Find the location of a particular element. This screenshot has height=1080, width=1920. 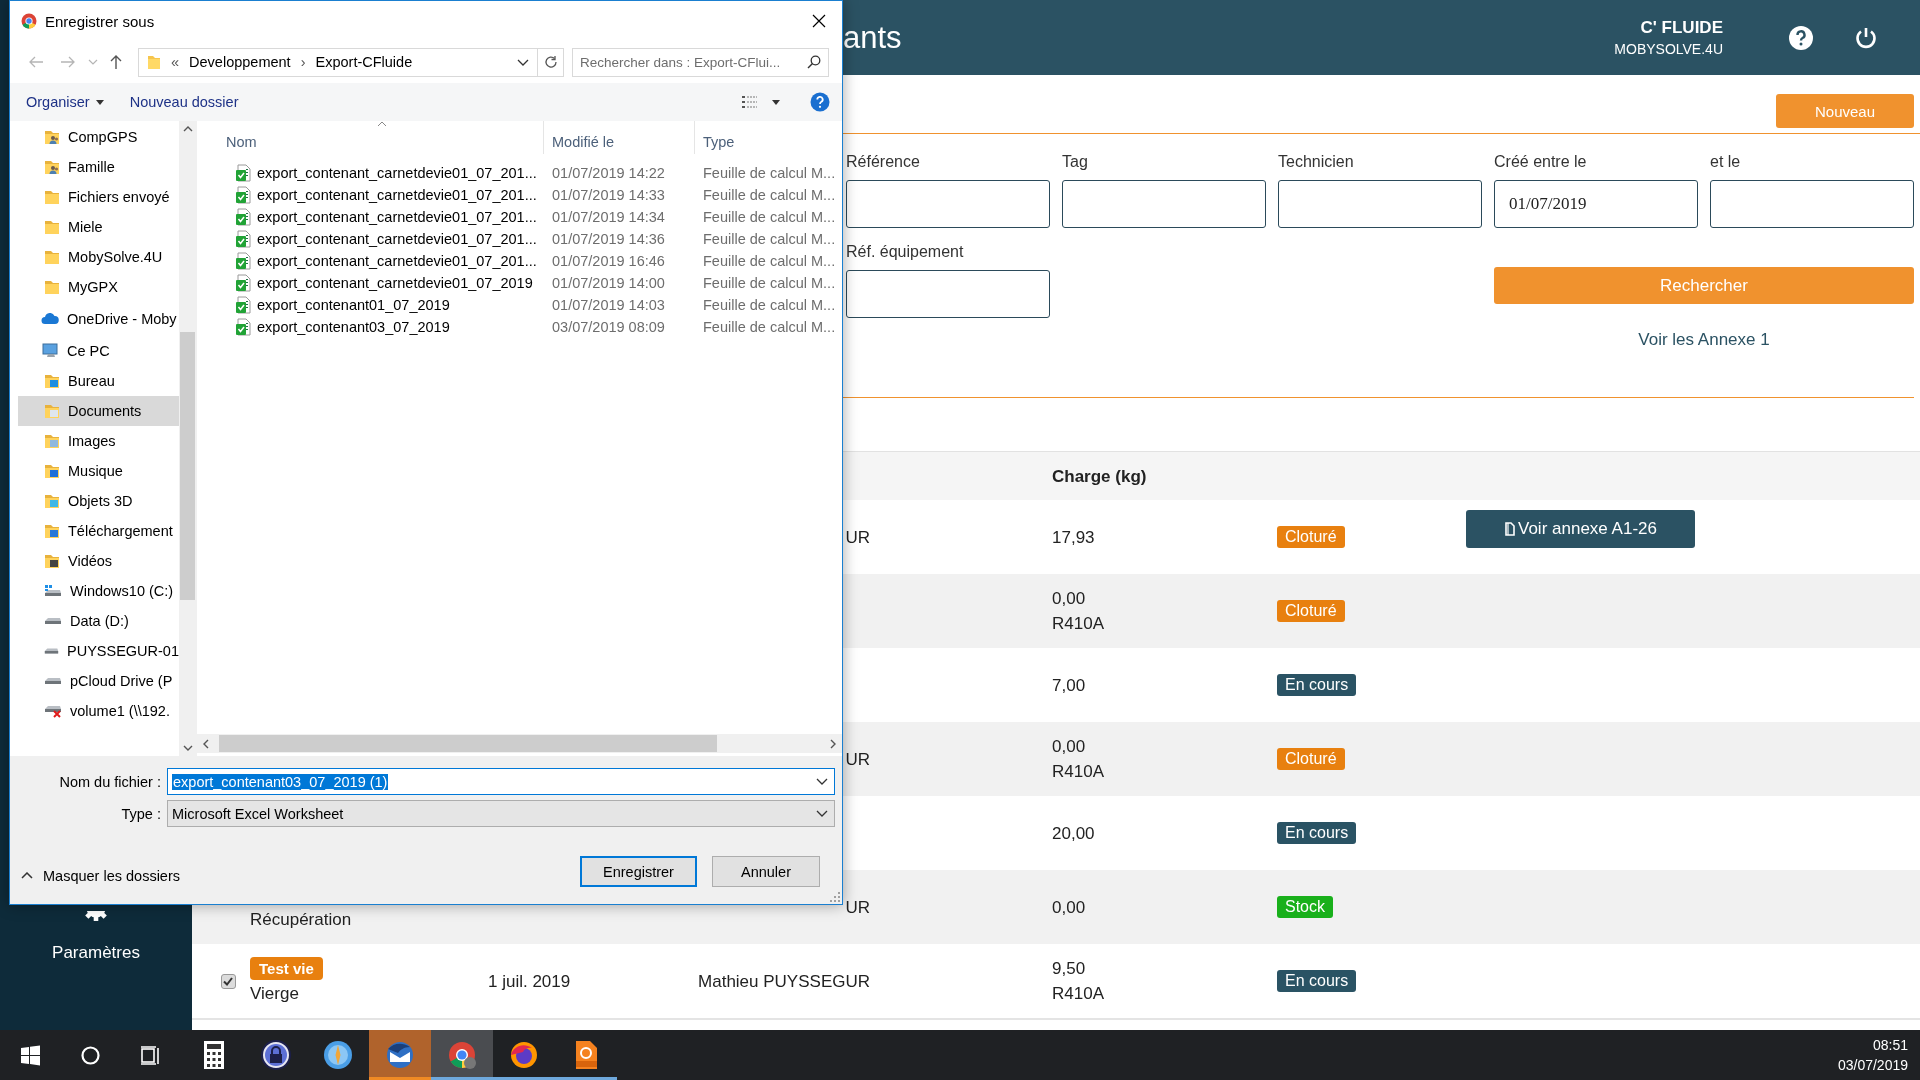

browser-icon is located at coordinates (462, 1055).